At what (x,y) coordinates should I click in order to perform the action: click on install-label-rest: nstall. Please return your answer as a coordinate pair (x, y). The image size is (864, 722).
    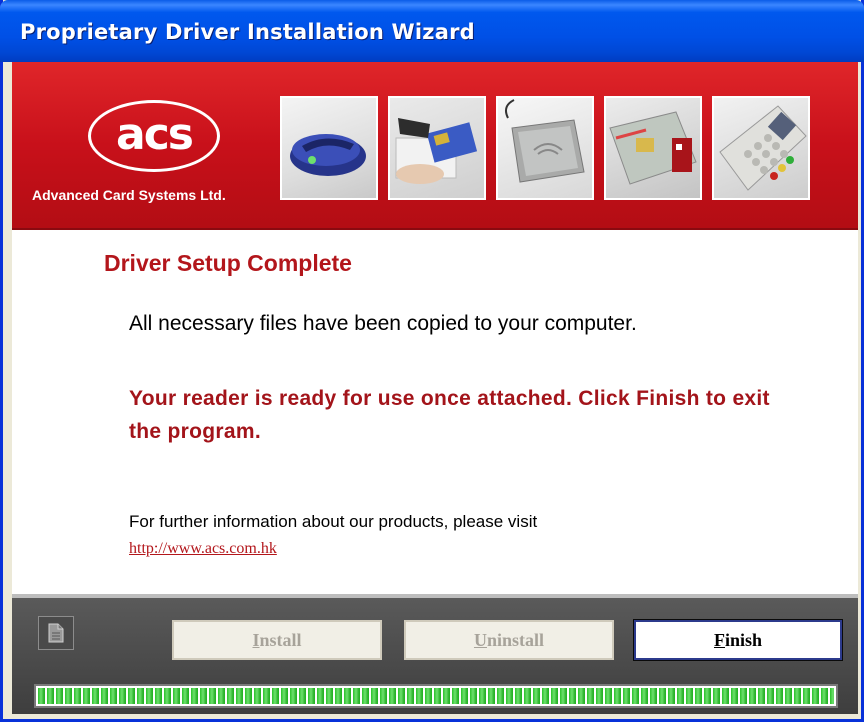
    Looking at the image, I should click on (280, 639).